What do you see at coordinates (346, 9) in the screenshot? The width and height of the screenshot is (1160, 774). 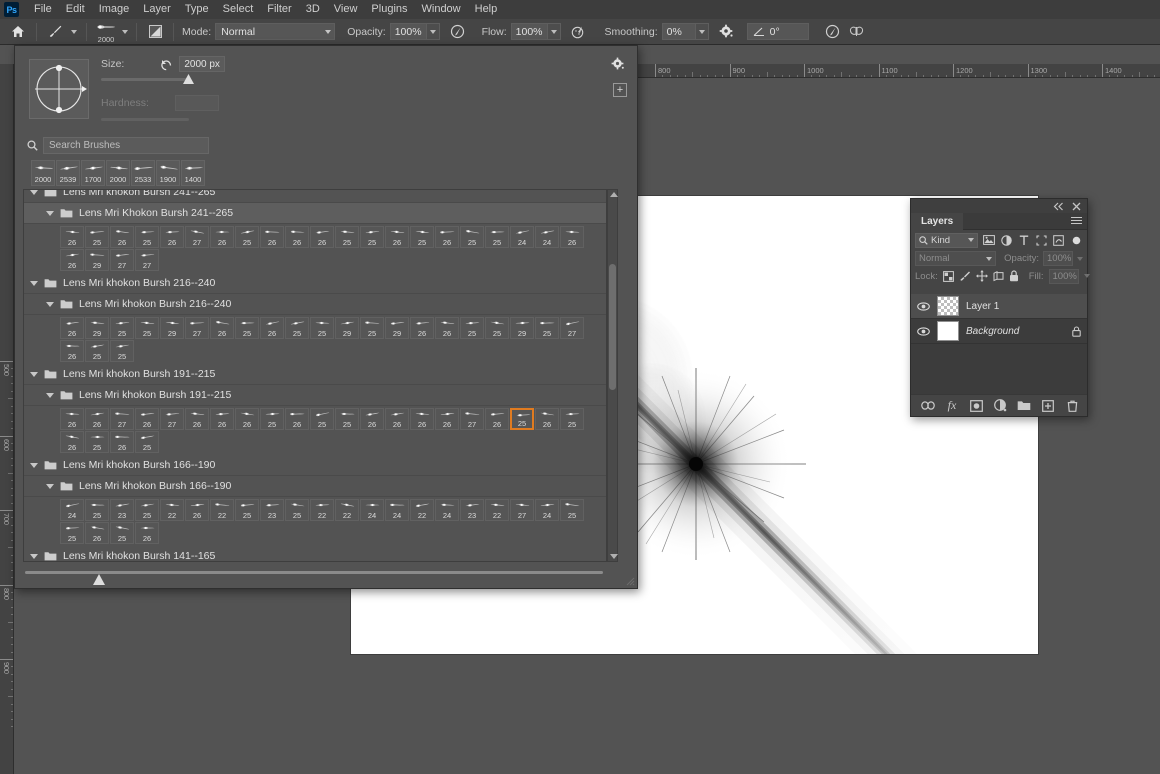 I see `menu-view: View` at bounding box center [346, 9].